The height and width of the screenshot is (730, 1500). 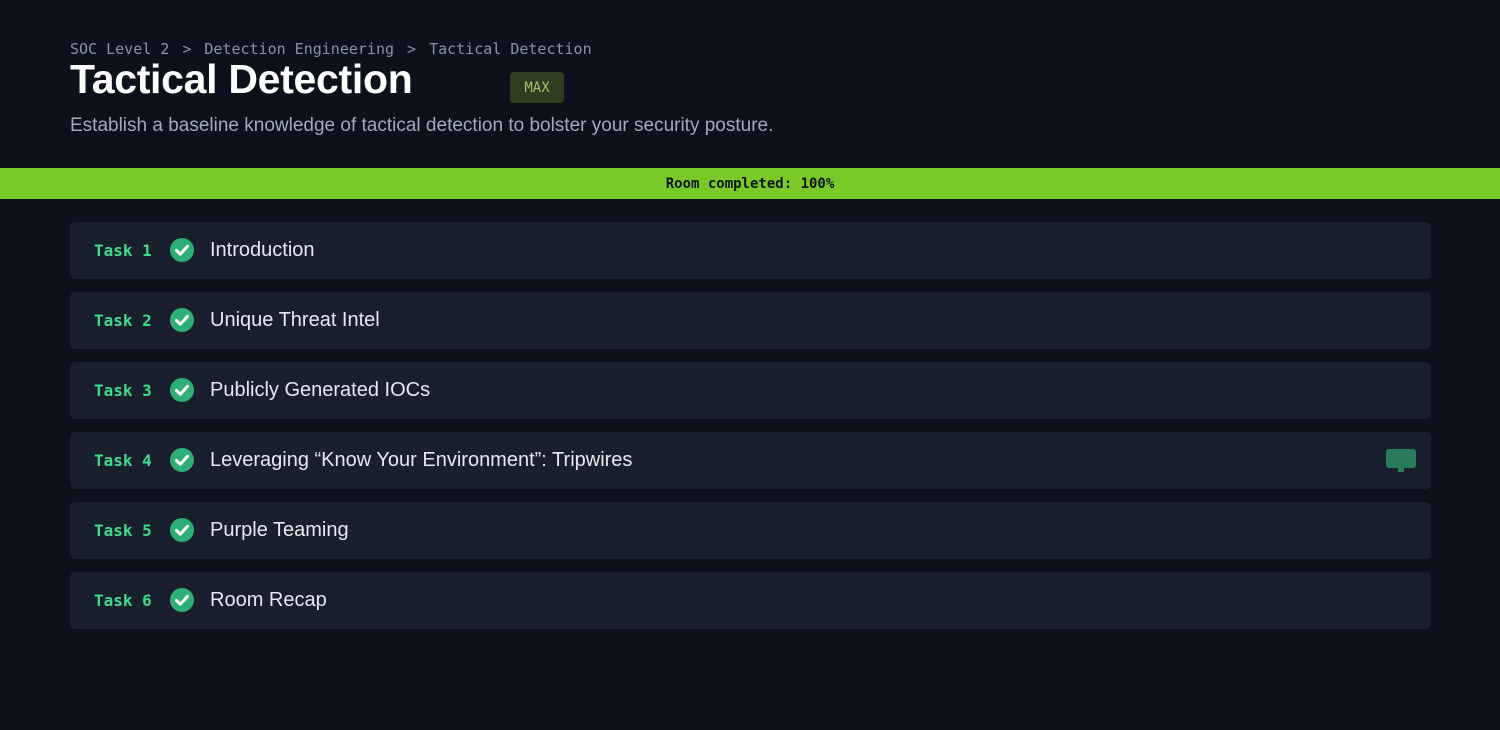 What do you see at coordinates (123, 390) in the screenshot?
I see `task-number: Task 3` at bounding box center [123, 390].